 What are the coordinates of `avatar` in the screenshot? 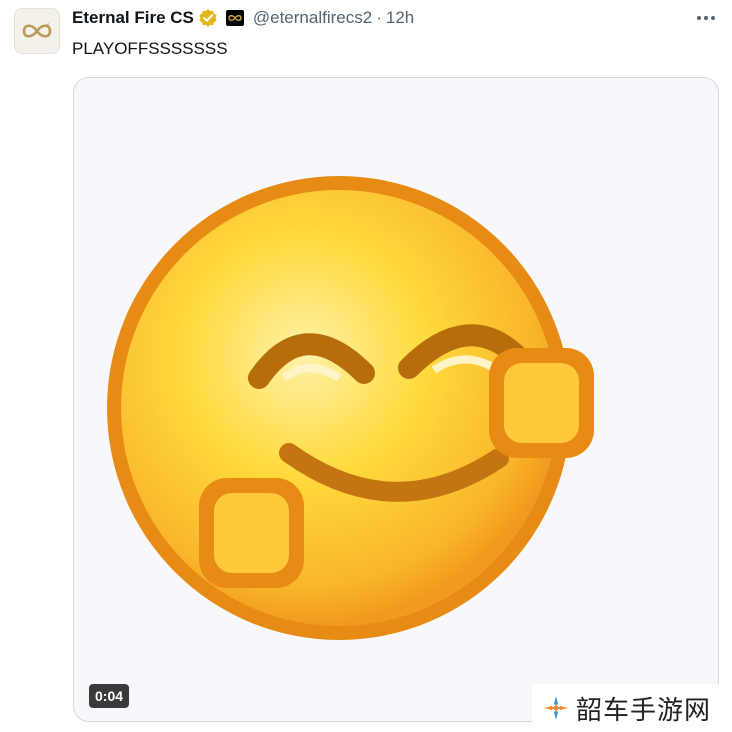 It's located at (37, 31).